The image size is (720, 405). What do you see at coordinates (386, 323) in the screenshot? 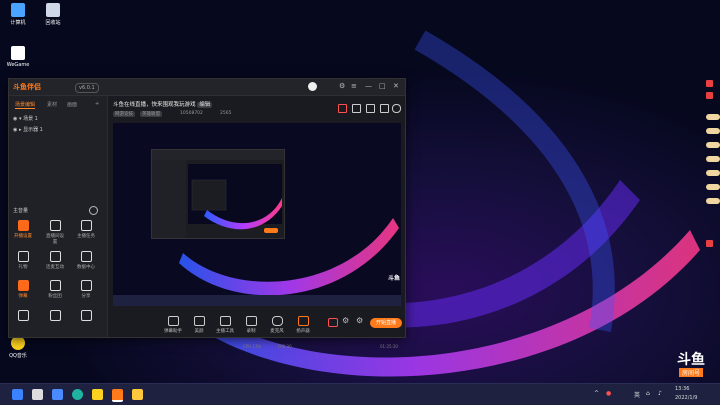
I see `start-stream-button: 开始直播` at bounding box center [386, 323].